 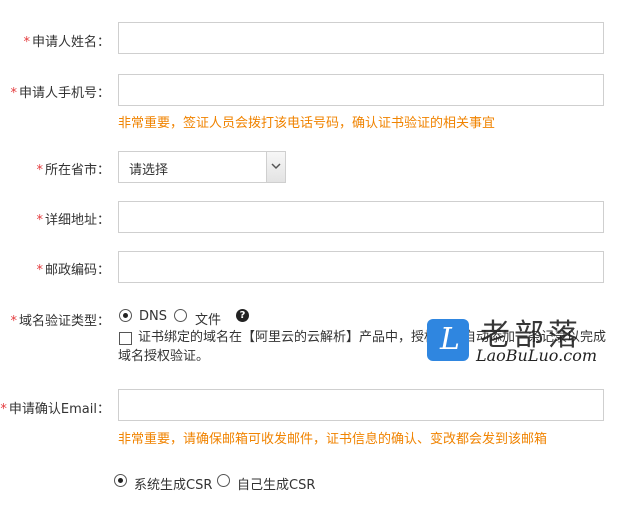 I want to click on province-select: 请选择, so click(x=202, y=167).